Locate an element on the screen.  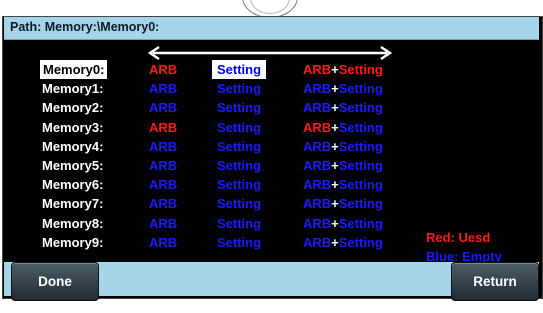
memory-row: Memory1: ARB Setting ARB+Setting is located at coordinates (271, 88).